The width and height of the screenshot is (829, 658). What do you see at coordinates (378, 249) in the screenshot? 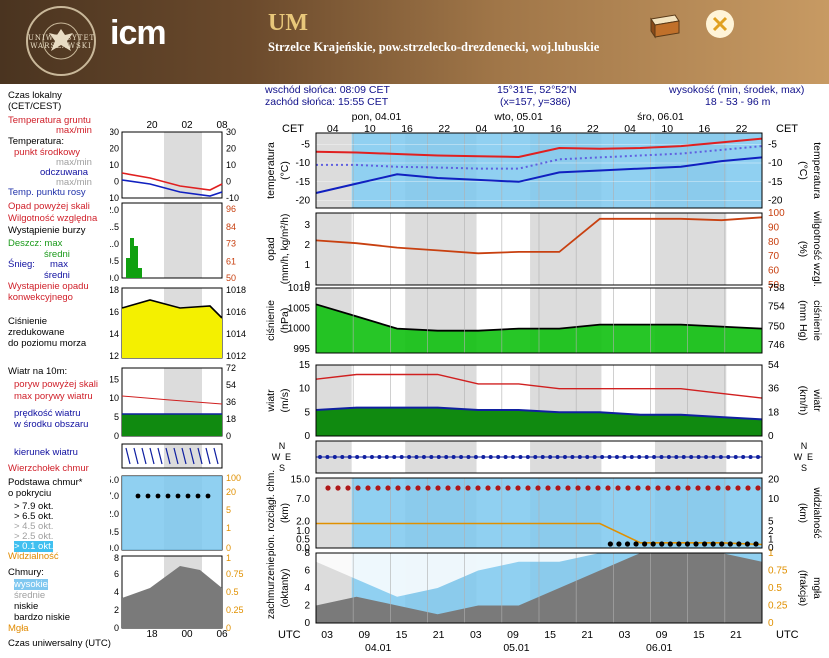
I see `hum-day-band` at bounding box center [378, 249].